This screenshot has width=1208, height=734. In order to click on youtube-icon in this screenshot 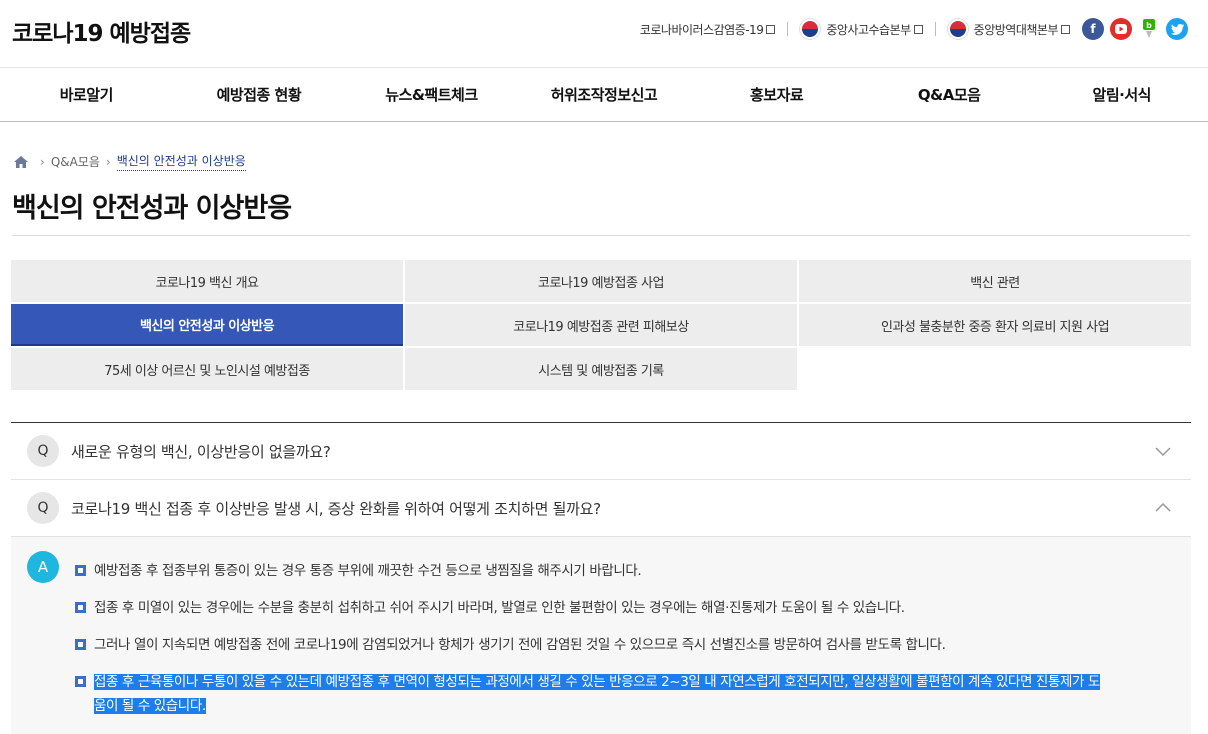, I will do `click(1121, 29)`.